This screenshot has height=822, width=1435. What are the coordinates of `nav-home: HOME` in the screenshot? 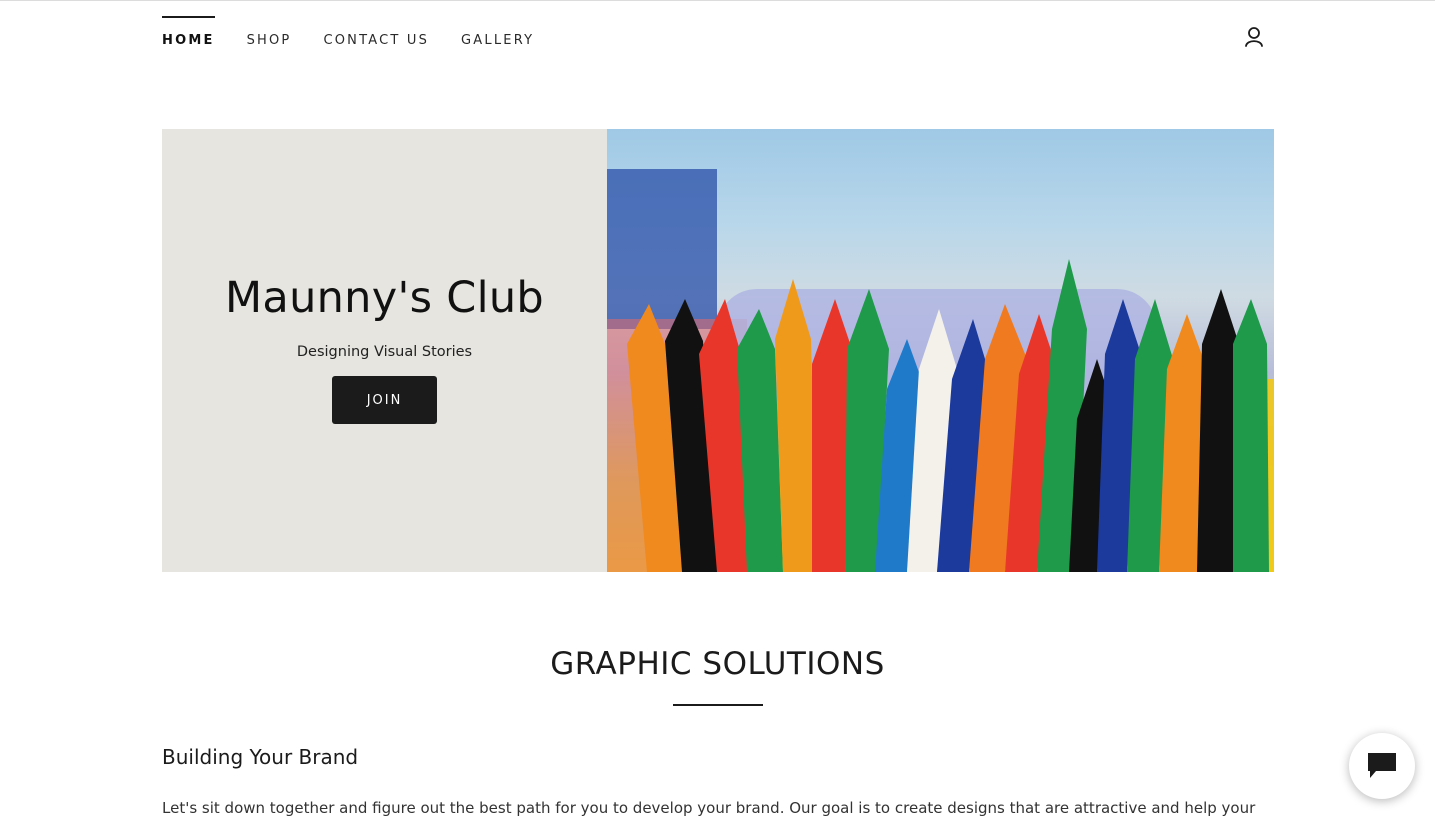 It's located at (188, 32).